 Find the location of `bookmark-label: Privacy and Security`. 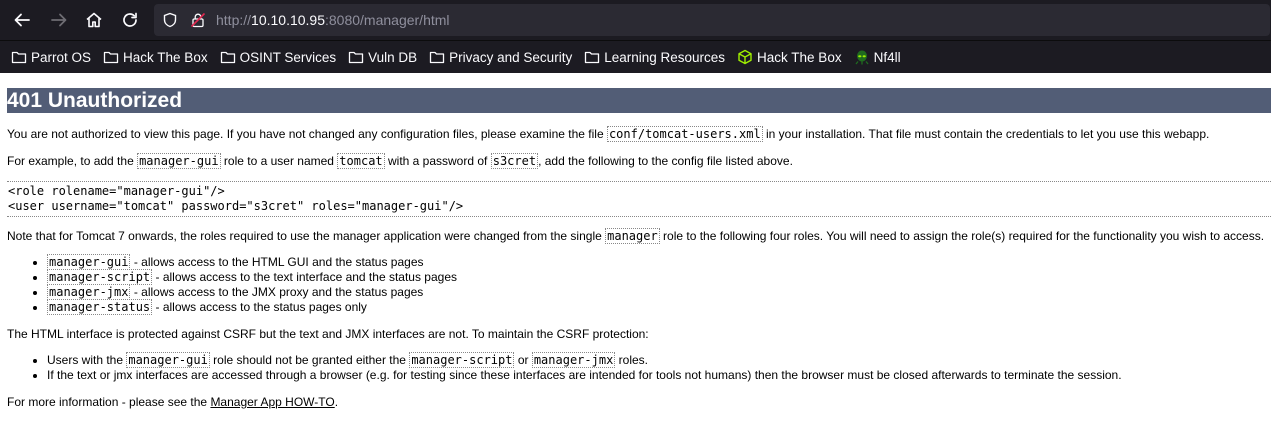

bookmark-label: Privacy and Security is located at coordinates (511, 57).